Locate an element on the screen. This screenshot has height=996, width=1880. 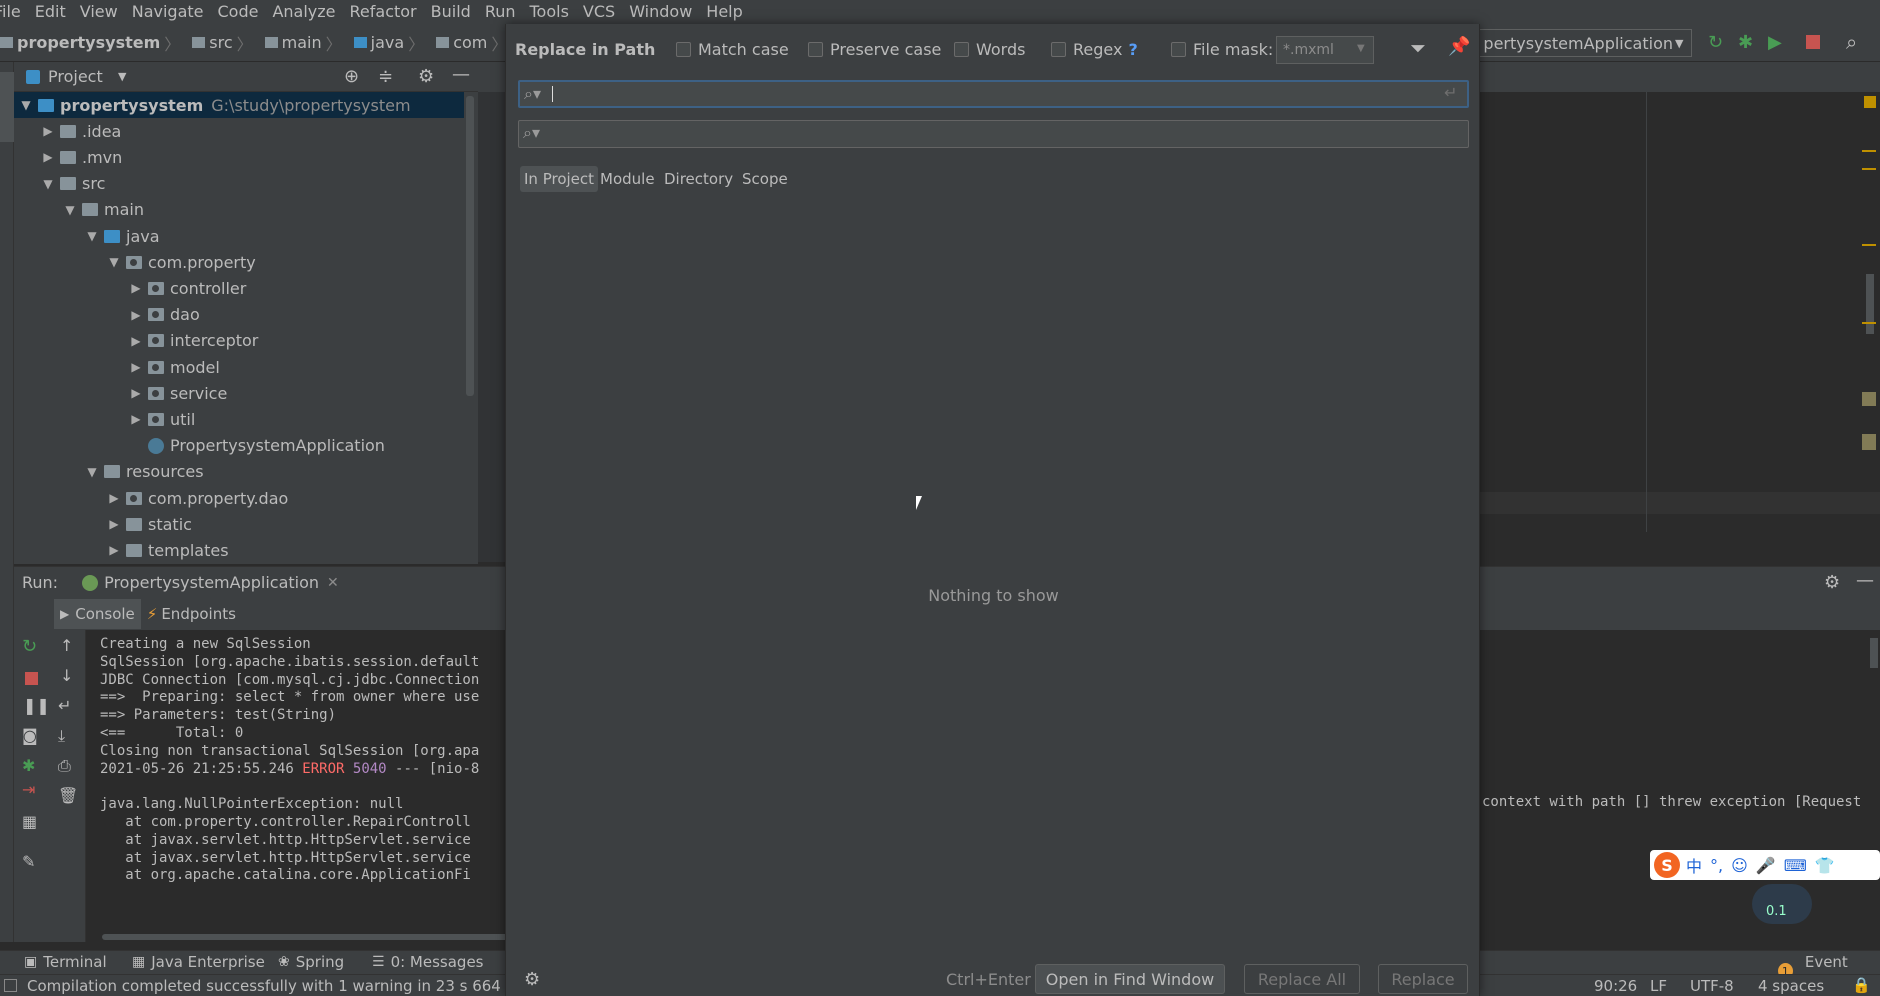
preserve-case-checkbox is located at coordinates (815, 49).